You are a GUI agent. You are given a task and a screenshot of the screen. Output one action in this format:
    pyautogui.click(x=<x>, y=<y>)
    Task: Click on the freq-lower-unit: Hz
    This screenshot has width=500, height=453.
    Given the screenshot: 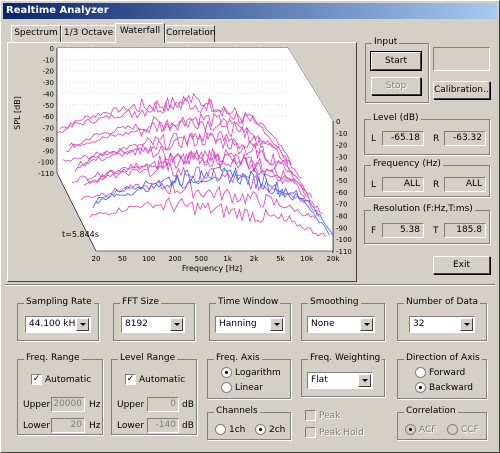 What is the action you would take?
    pyautogui.click(x=95, y=426)
    